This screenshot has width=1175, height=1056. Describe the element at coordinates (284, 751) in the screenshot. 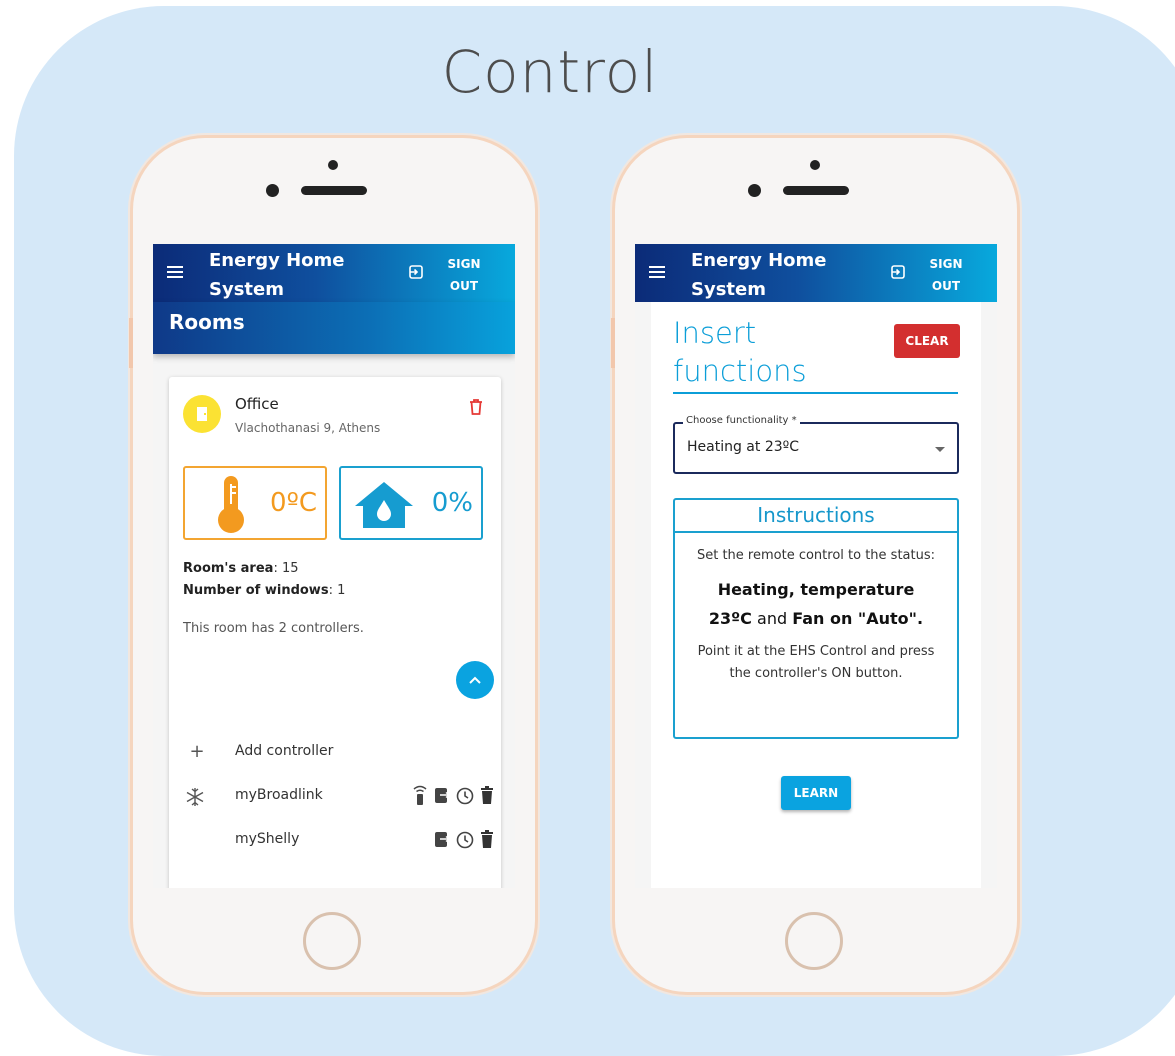

I see `add-controller-label: Add controller` at that location.